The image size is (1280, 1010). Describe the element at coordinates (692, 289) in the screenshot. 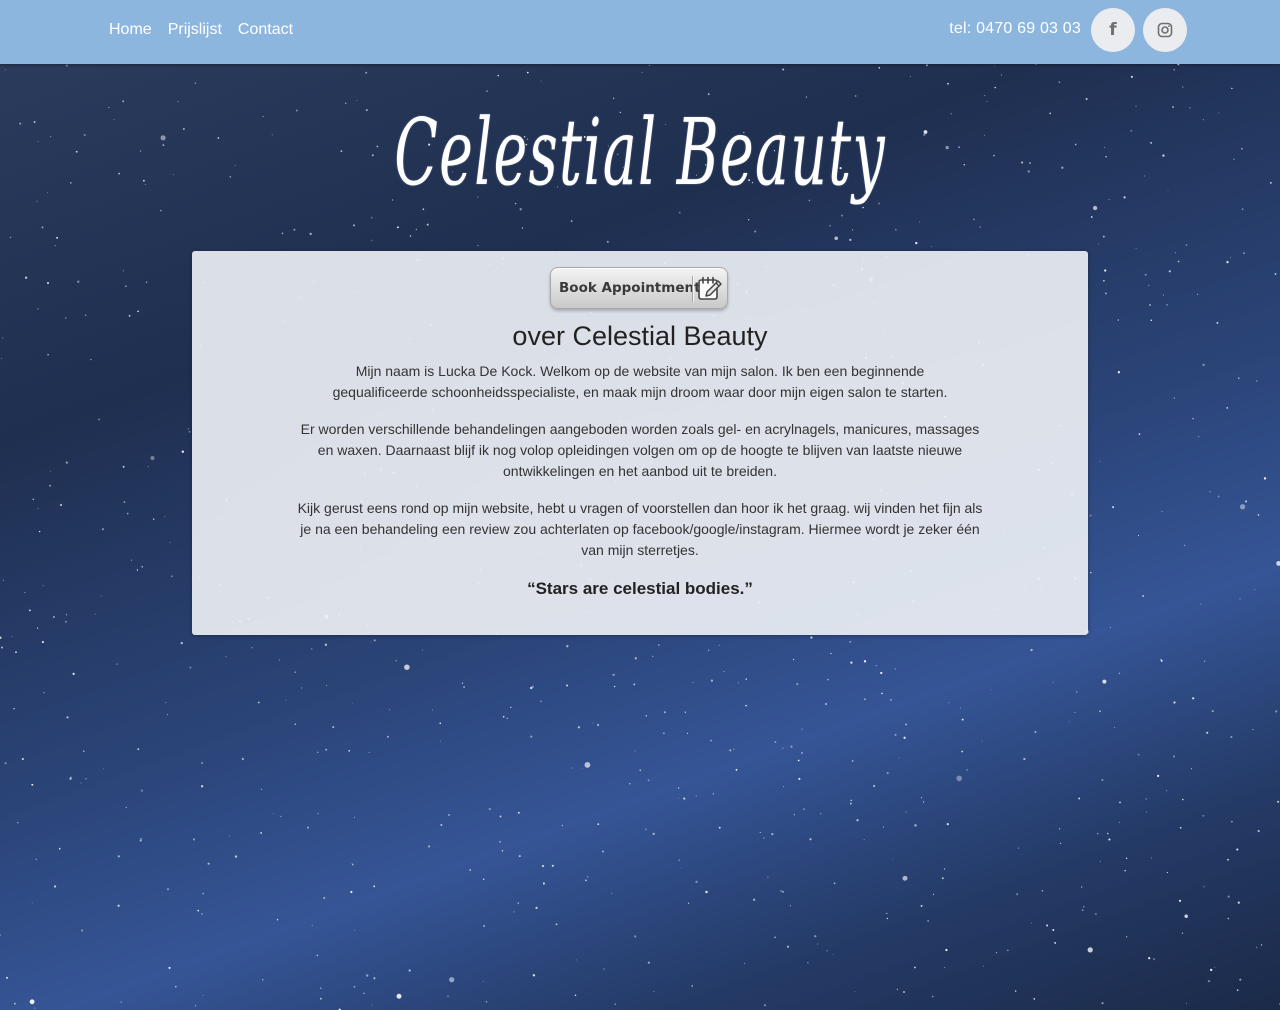

I see `button-divider` at that location.